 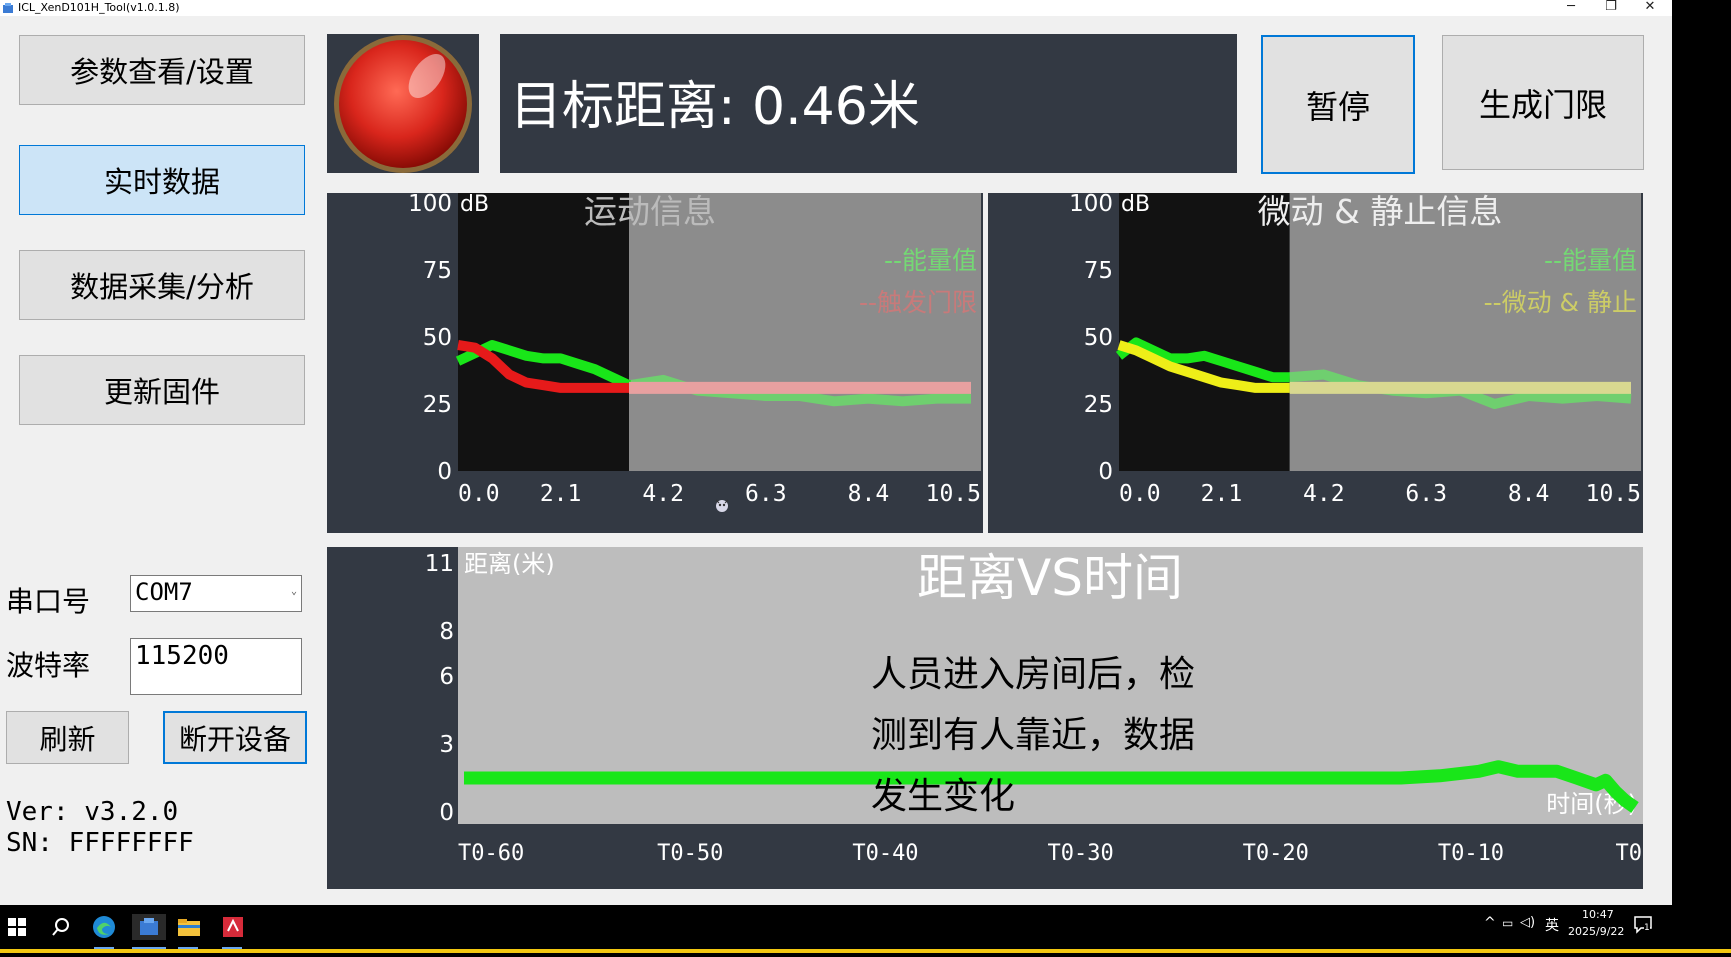 I want to click on realtime-data-button: 实时数据, so click(x=162, y=180).